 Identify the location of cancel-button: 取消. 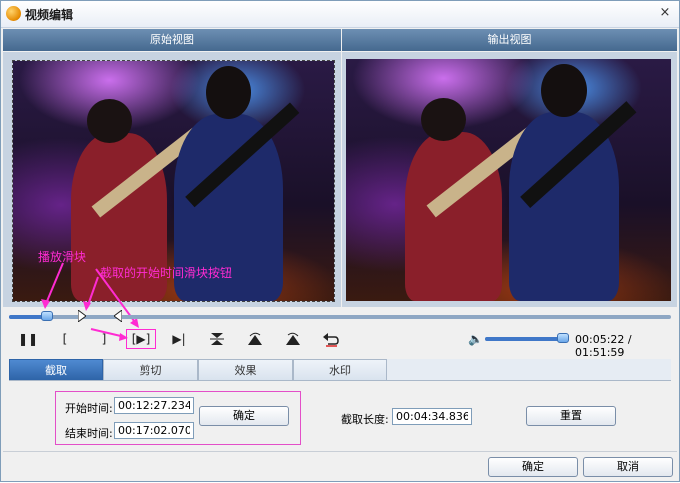
(628, 467).